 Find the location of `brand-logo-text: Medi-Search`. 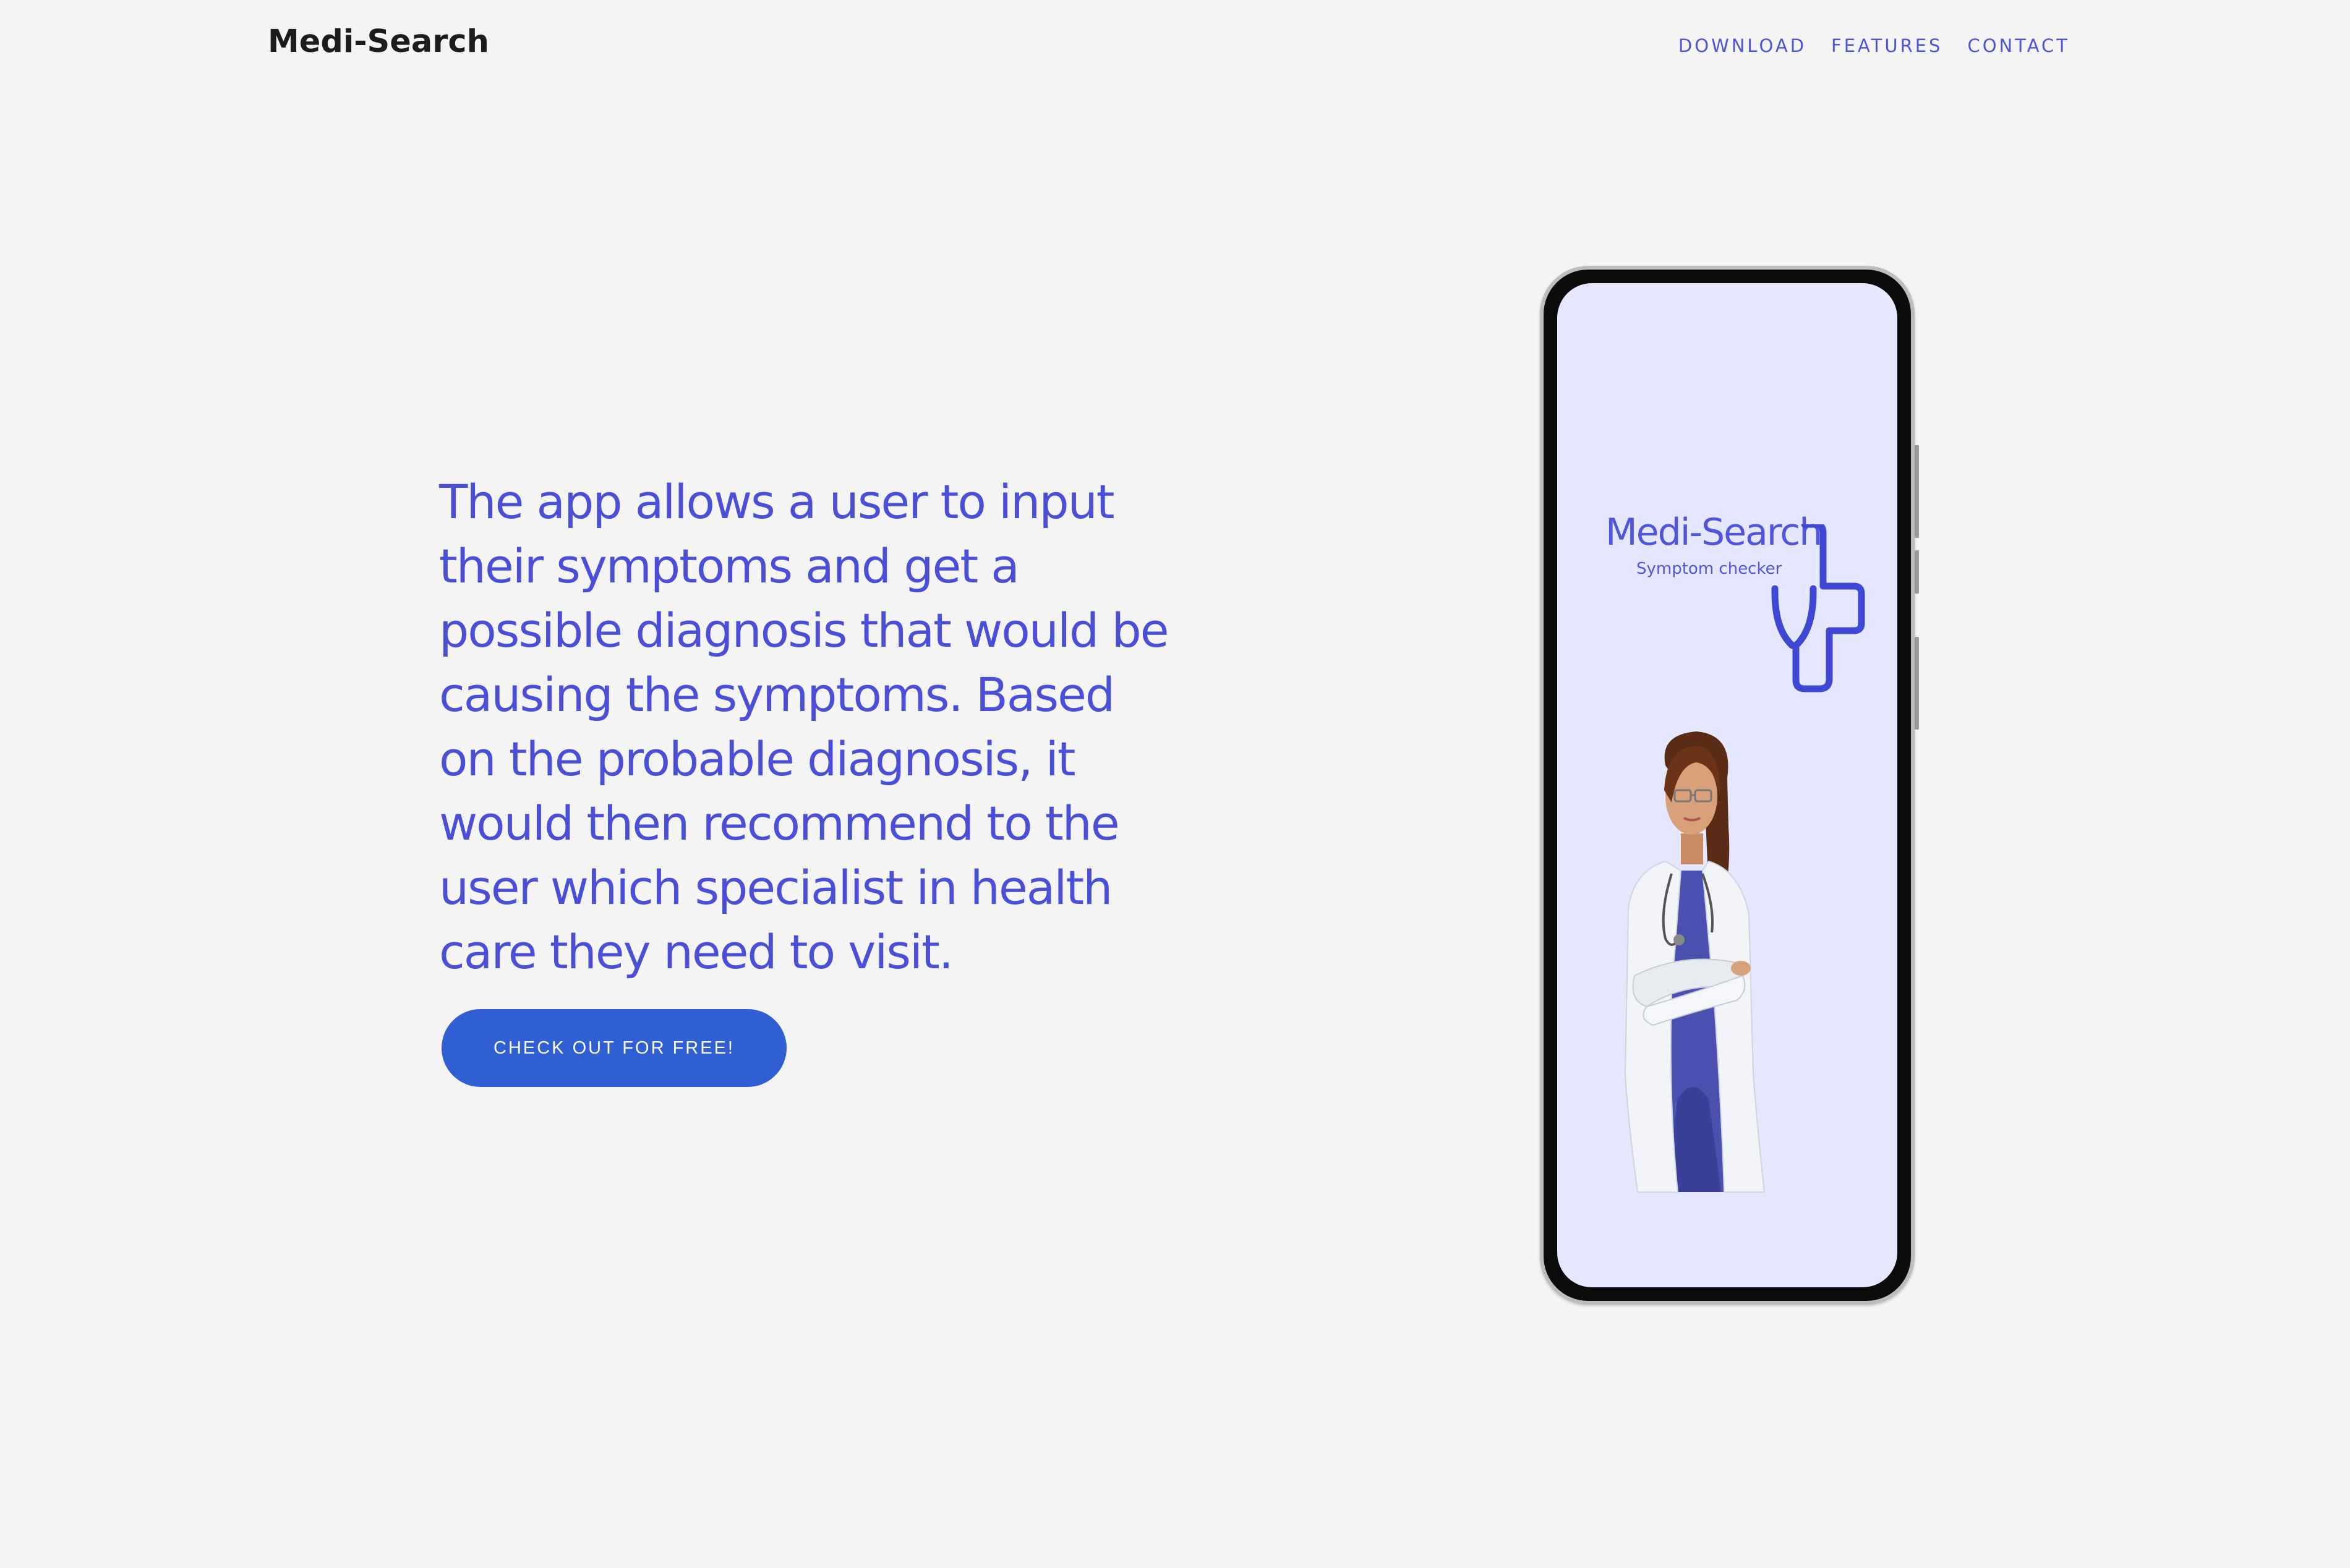

brand-logo-text: Medi-Search is located at coordinates (378, 41).